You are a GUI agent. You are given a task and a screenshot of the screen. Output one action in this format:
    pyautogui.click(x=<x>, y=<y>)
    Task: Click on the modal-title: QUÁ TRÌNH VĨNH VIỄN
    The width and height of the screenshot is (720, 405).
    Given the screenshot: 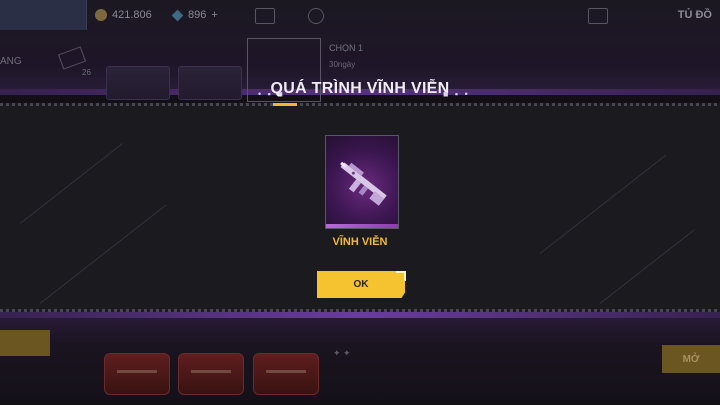 What is the action you would take?
    pyautogui.click(x=360, y=88)
    